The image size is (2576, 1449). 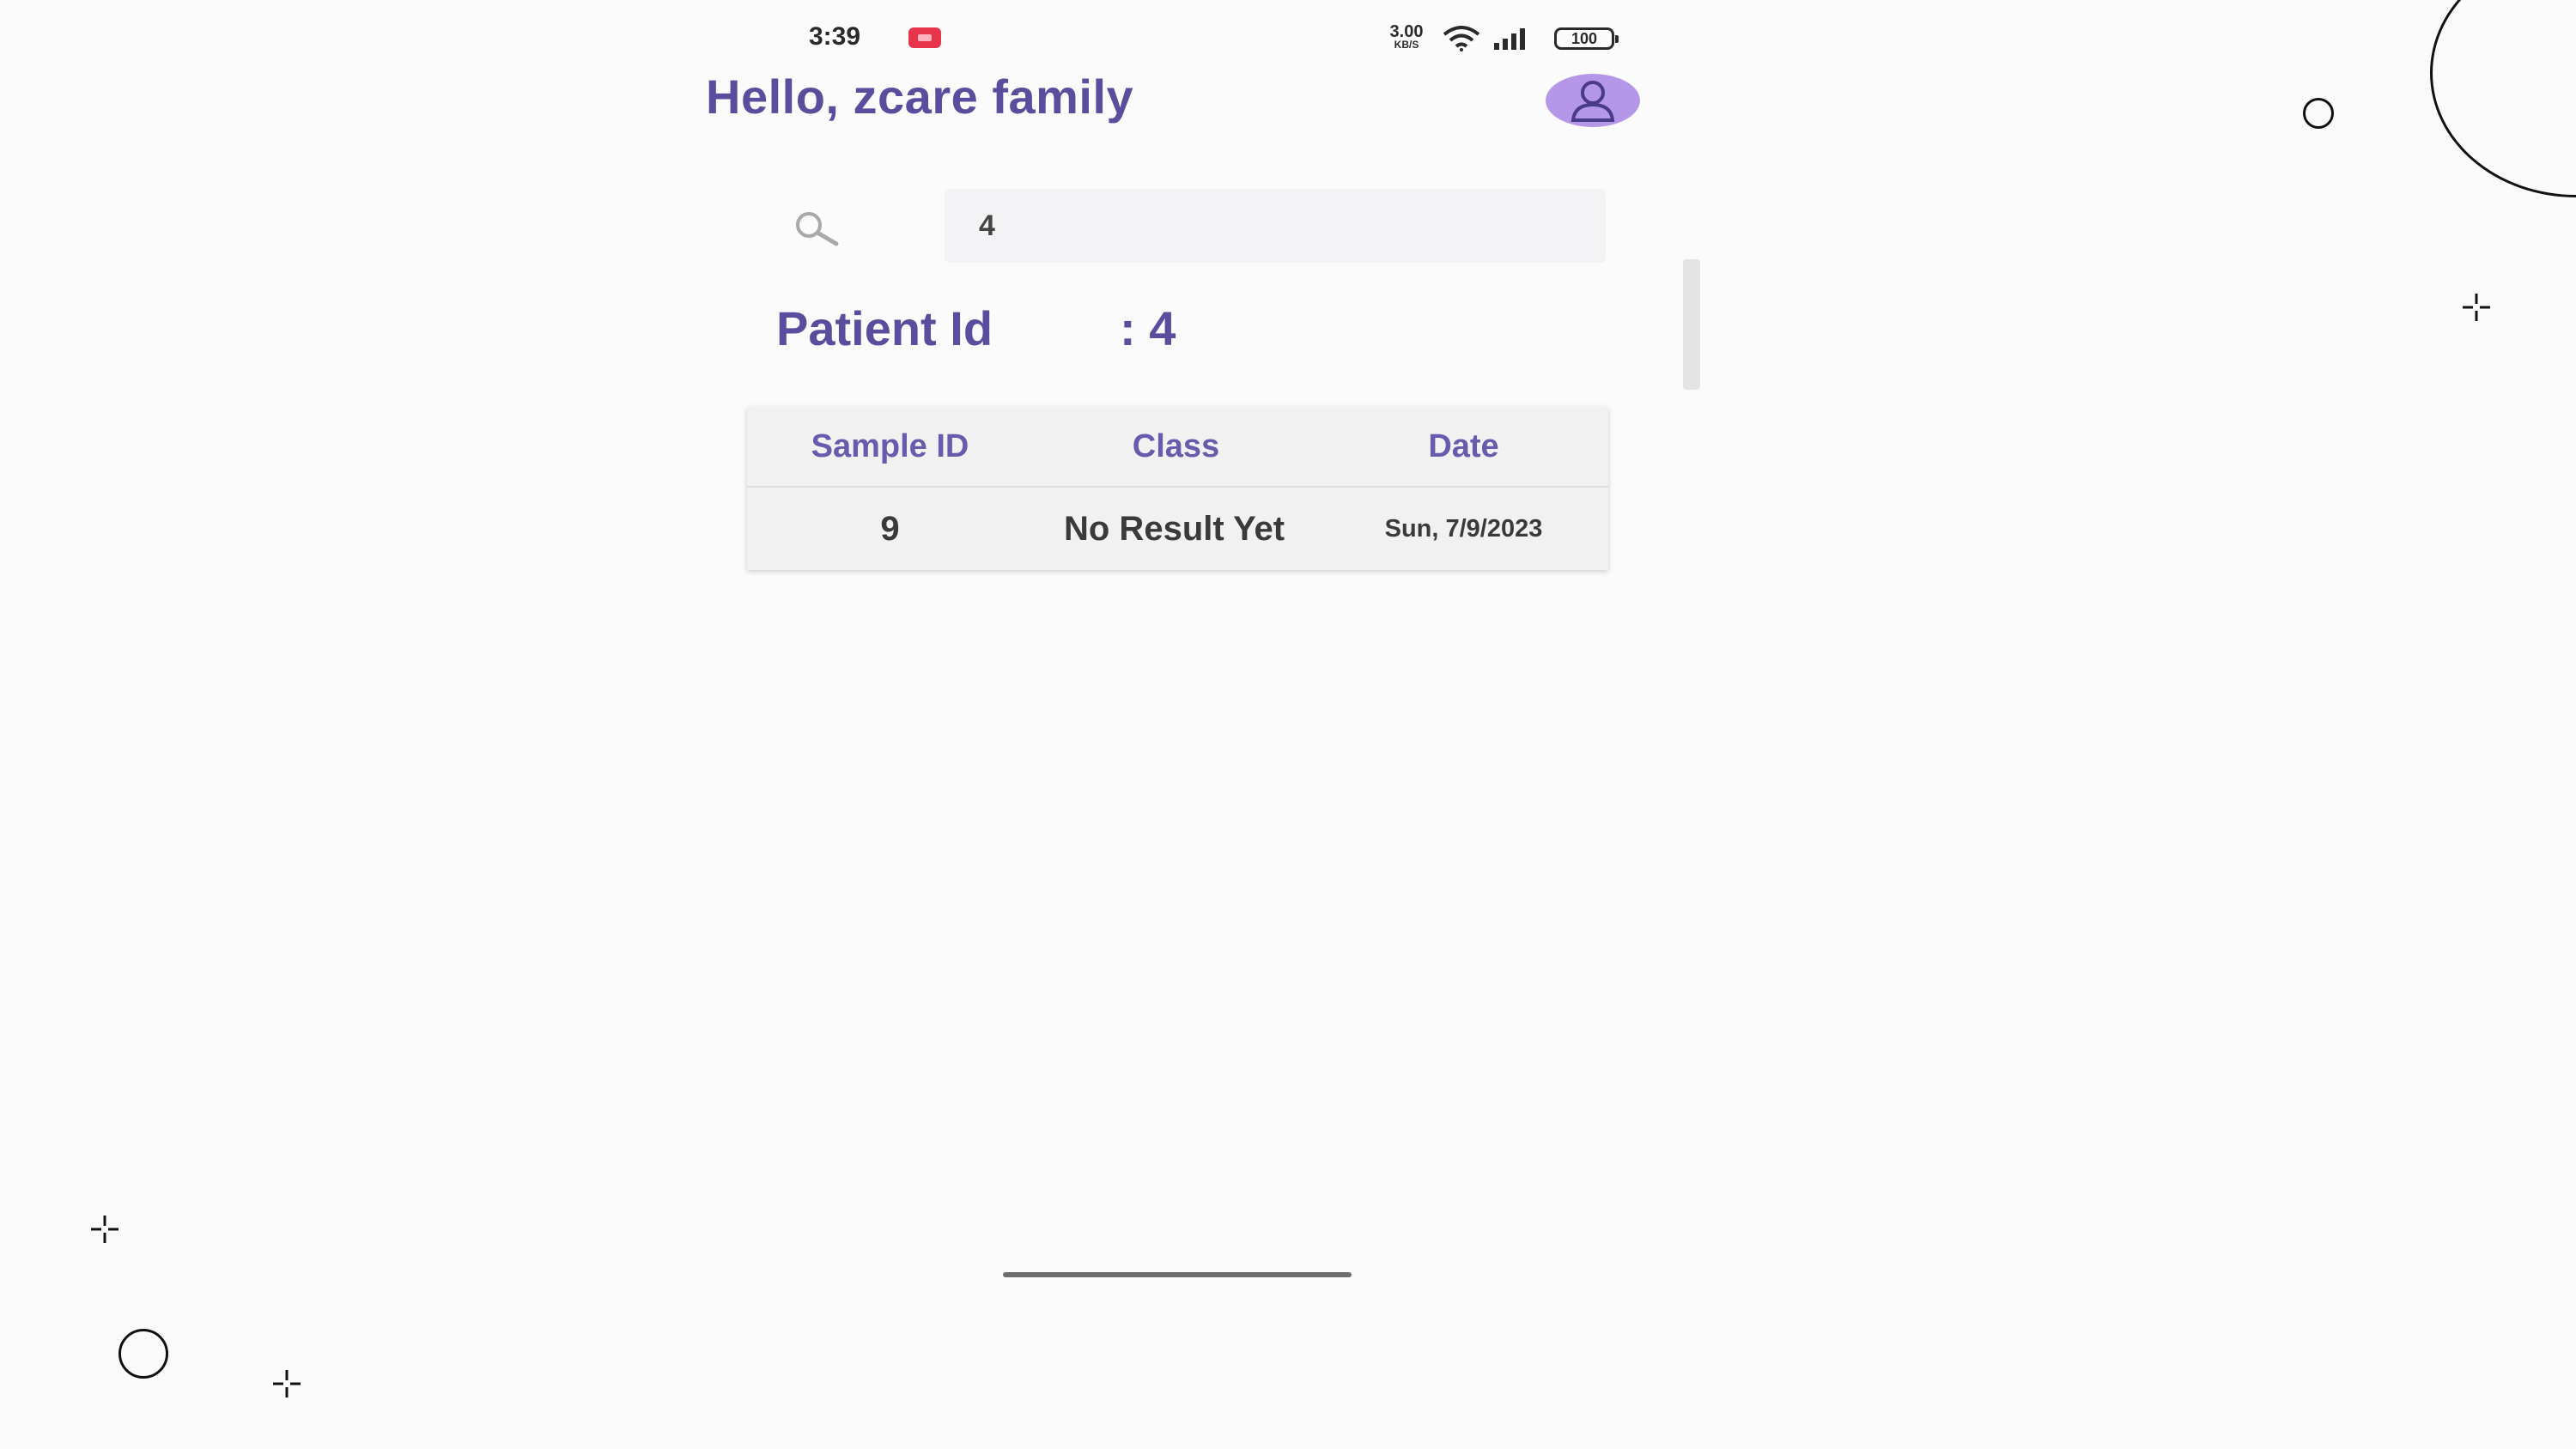 I want to click on home-indicator-bar, so click(x=1177, y=1274).